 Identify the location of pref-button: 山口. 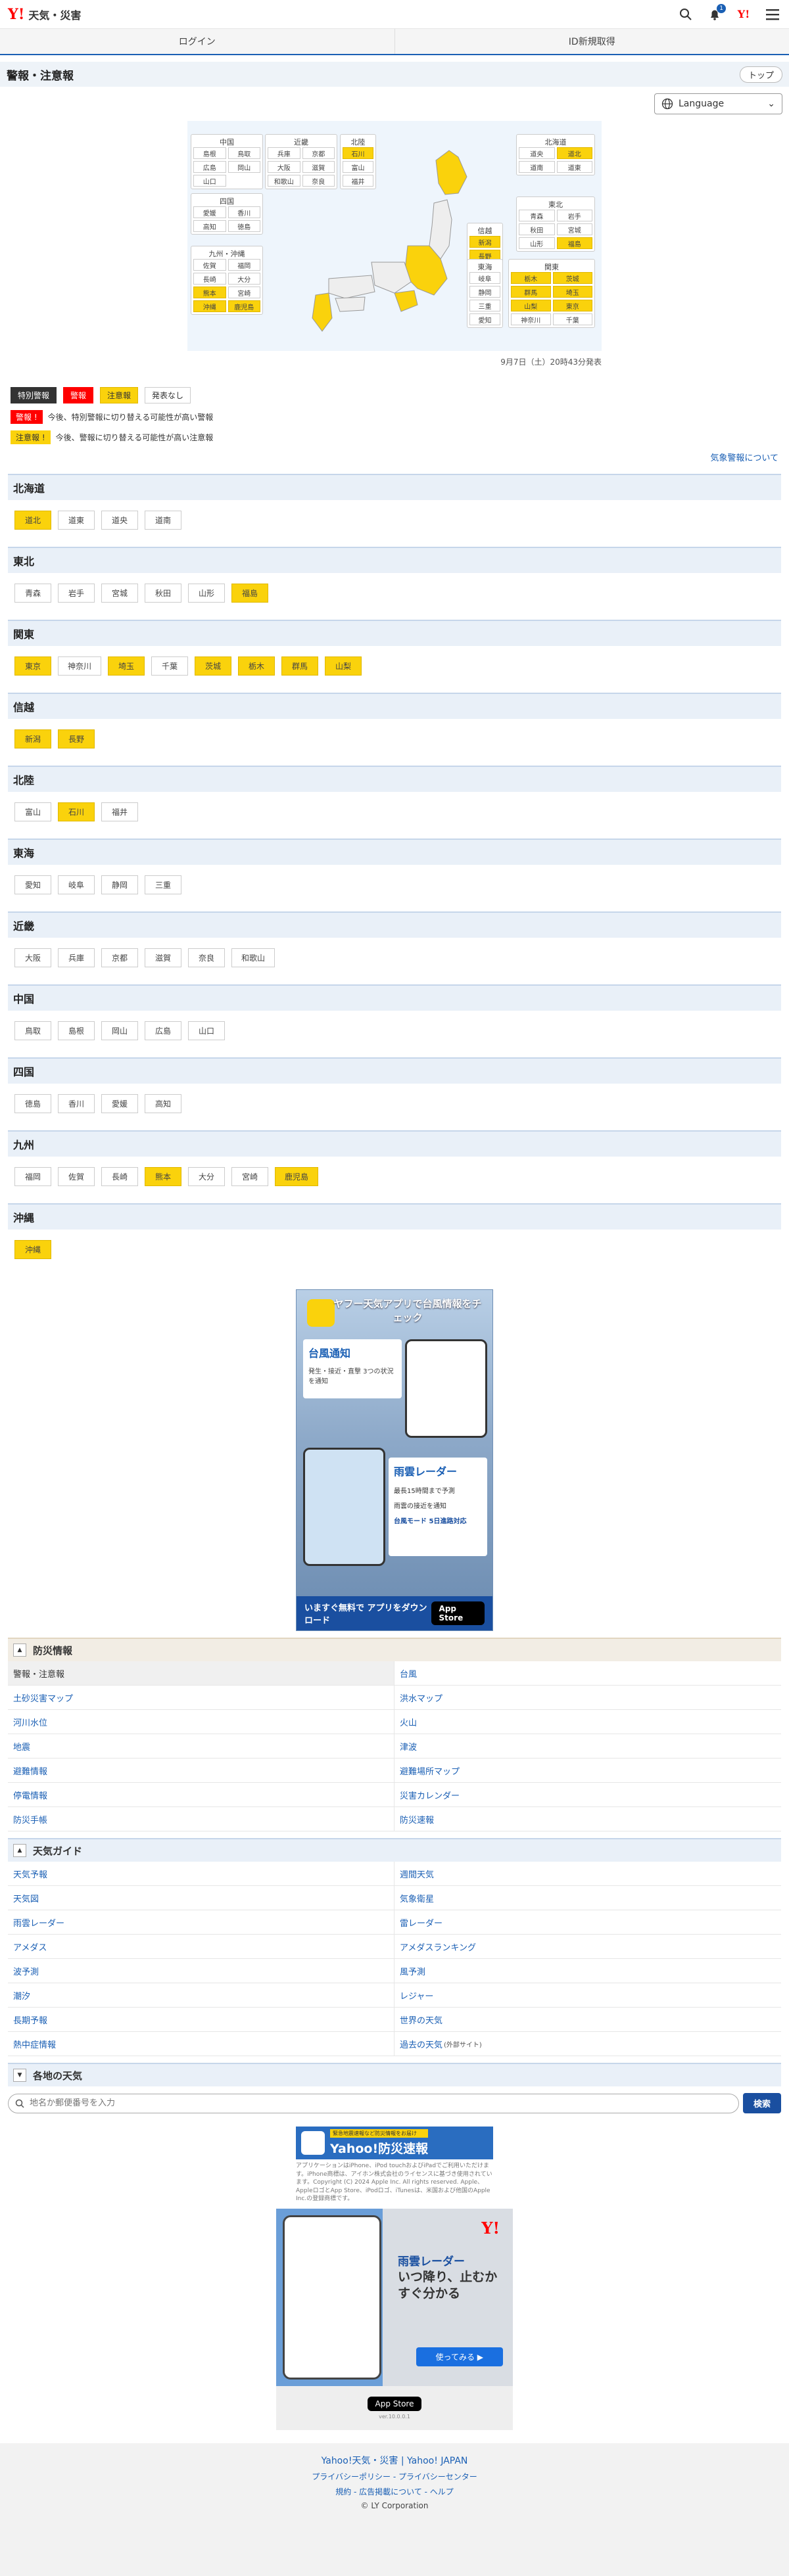
(206, 1030).